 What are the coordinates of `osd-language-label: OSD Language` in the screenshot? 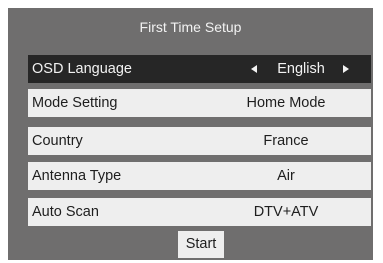 It's located at (82, 69).